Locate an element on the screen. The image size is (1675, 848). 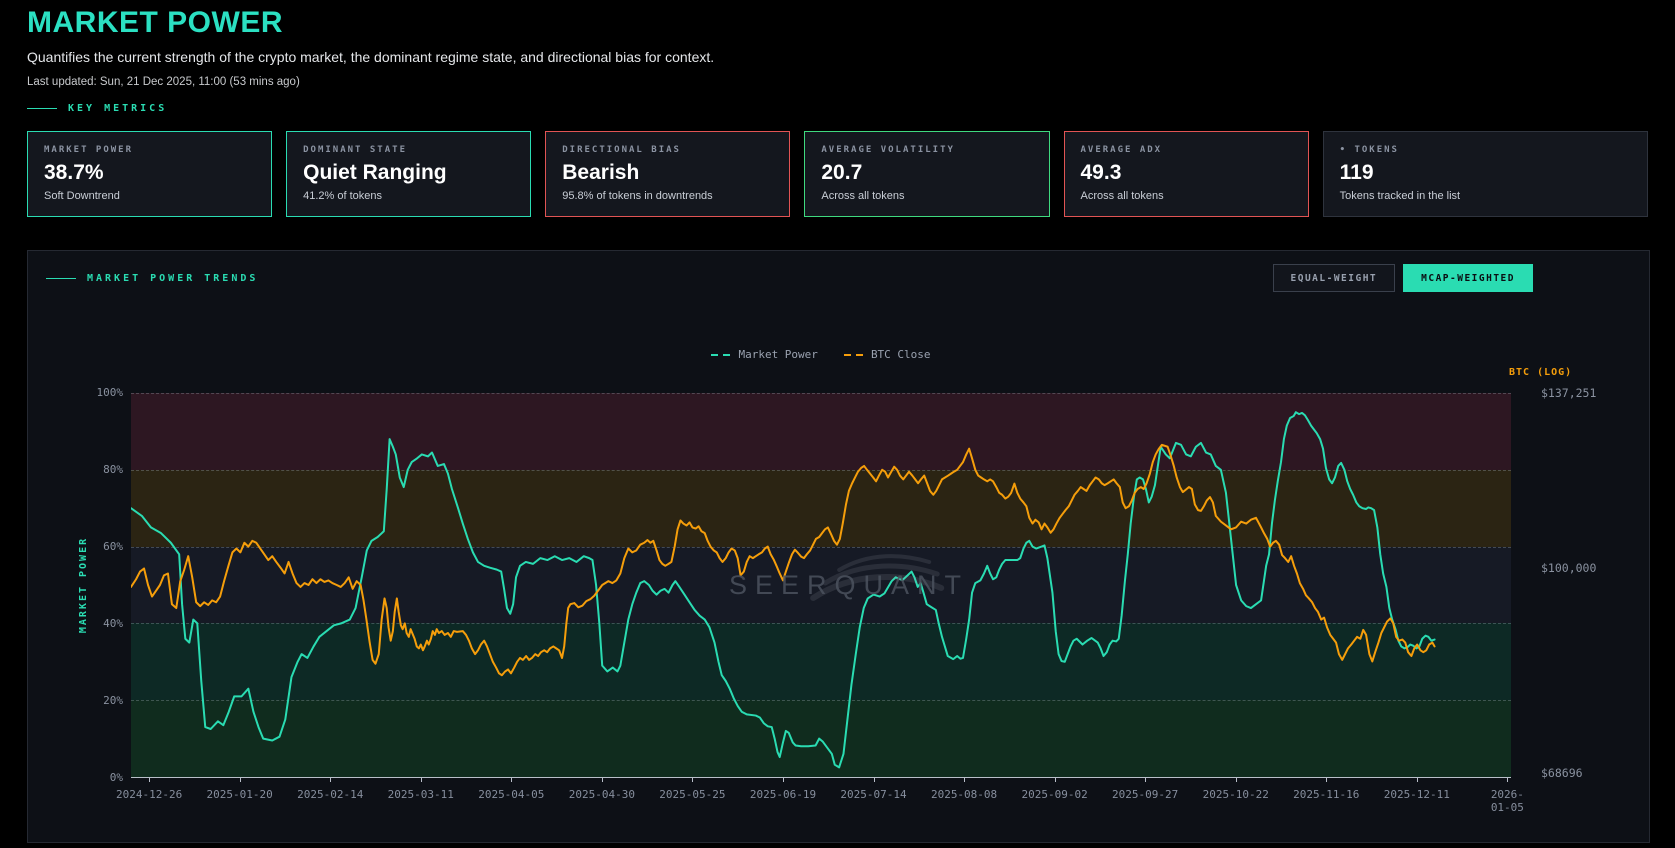
legend-item-market-power: Market Power is located at coordinates (764, 354).